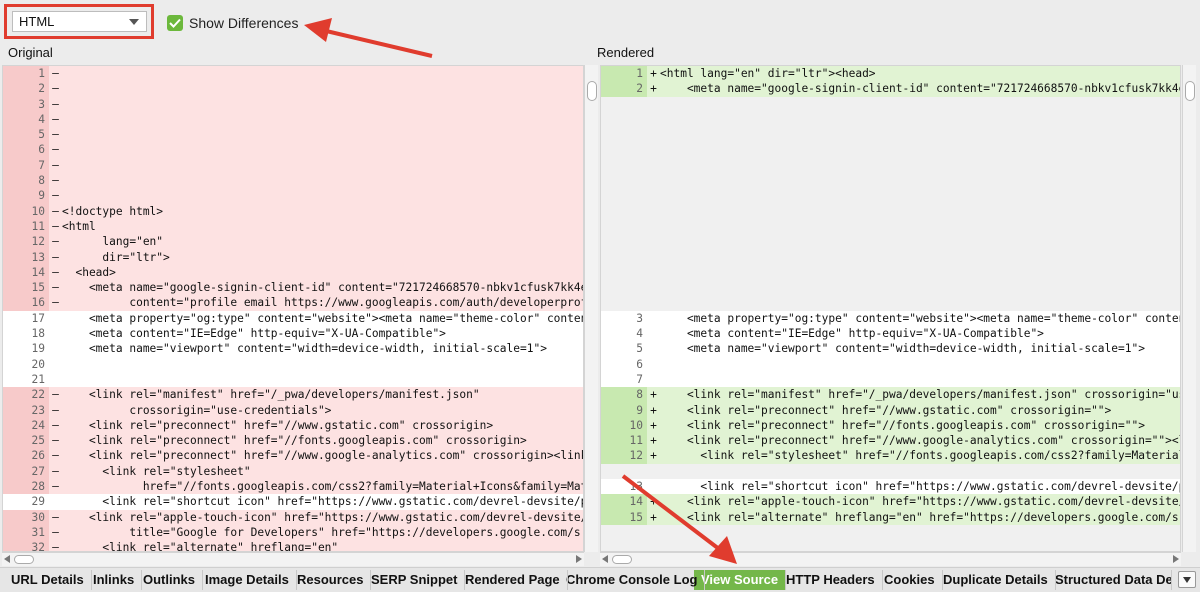 This screenshot has height=592, width=1200. I want to click on tab-http-headers: HTTP Headers, so click(831, 580).